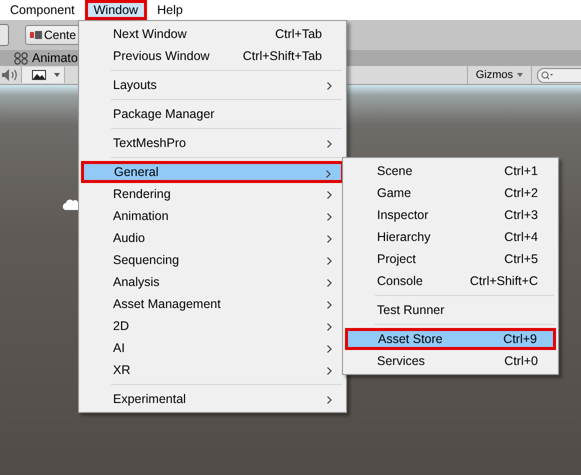 The image size is (581, 475). I want to click on menu-item: AI, so click(212, 348).